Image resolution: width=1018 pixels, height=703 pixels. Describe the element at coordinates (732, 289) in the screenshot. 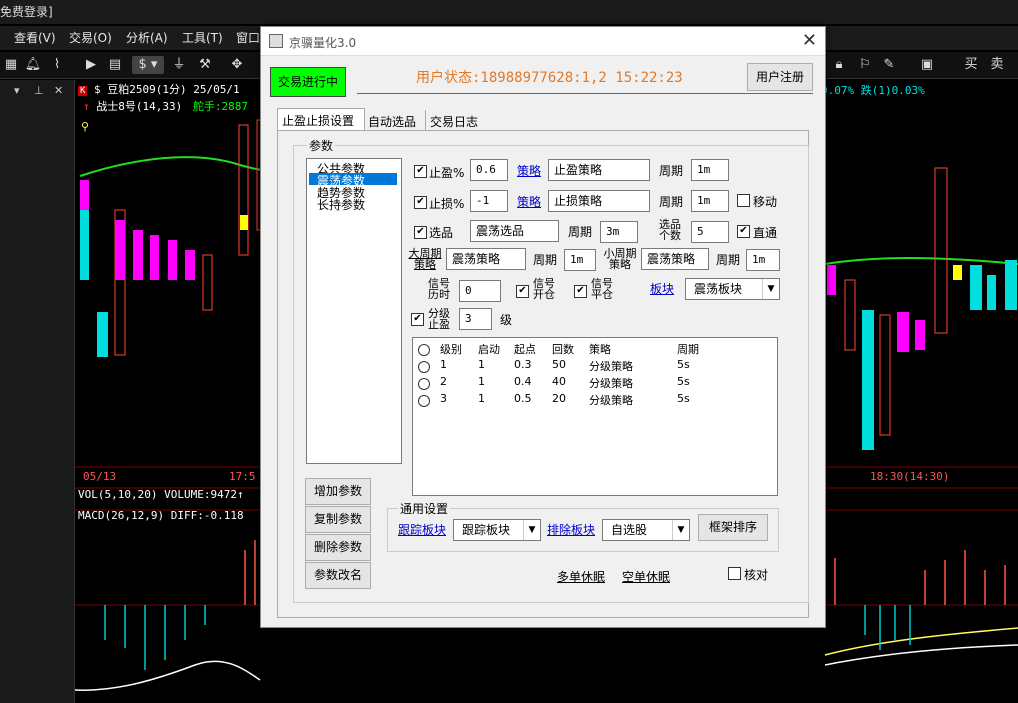

I see `sector-select: 震荡板块 ▼` at that location.